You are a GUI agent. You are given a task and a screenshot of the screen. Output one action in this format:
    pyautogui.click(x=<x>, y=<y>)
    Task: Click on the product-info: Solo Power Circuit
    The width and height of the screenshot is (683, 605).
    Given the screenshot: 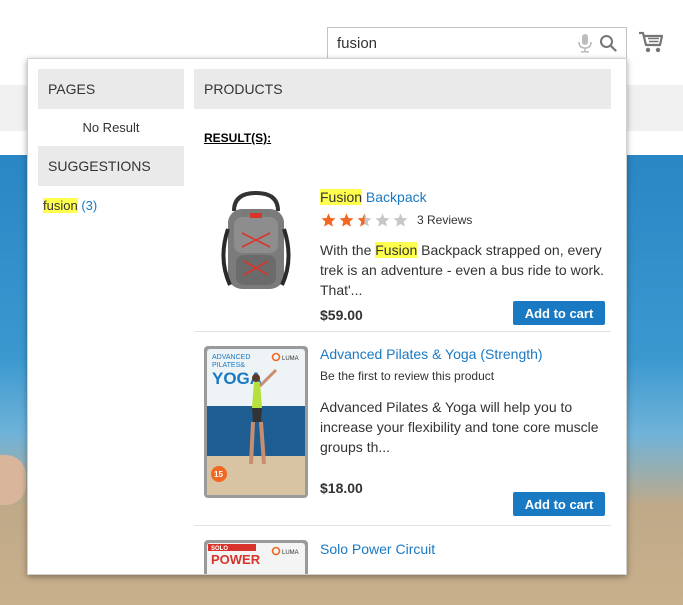 What is the action you would take?
    pyautogui.click(x=465, y=549)
    